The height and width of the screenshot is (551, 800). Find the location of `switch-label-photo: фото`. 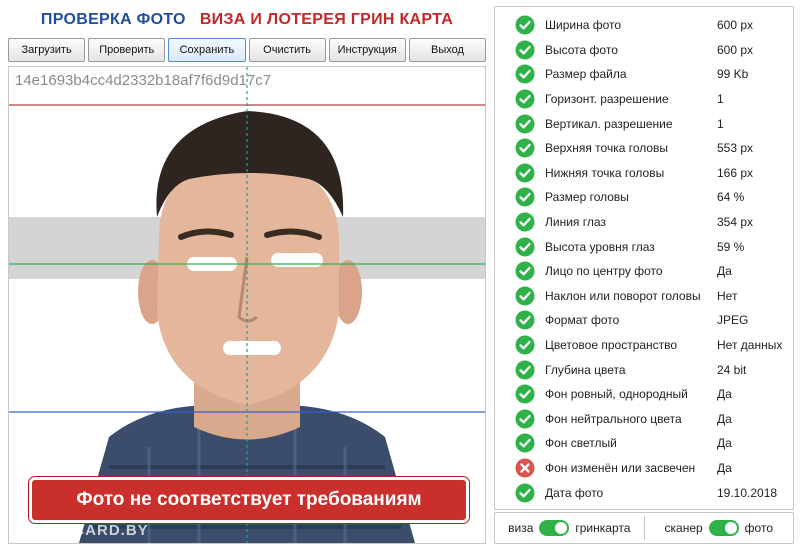

switch-label-photo: фото is located at coordinates (758, 528).